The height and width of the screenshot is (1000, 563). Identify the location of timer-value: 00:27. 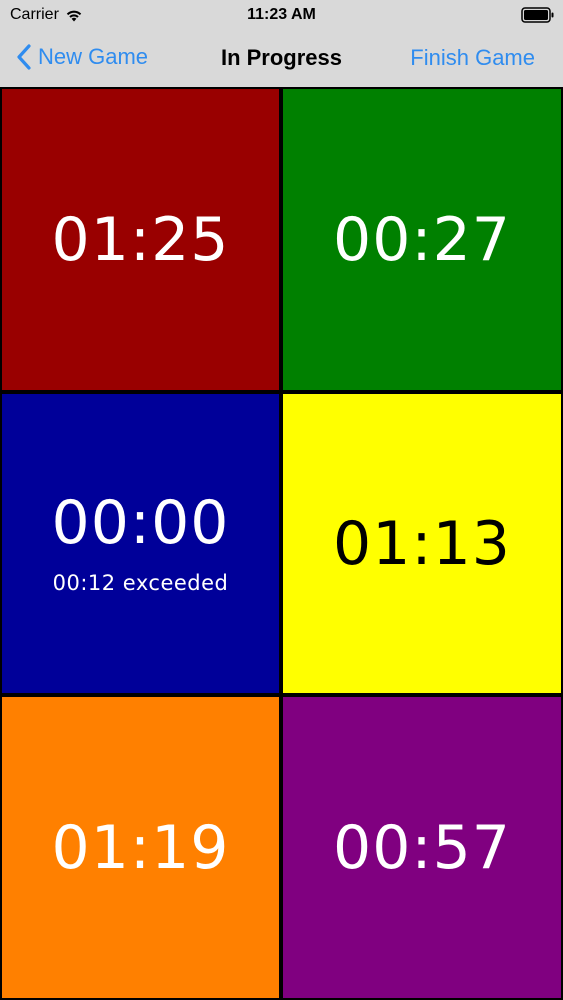
(422, 239).